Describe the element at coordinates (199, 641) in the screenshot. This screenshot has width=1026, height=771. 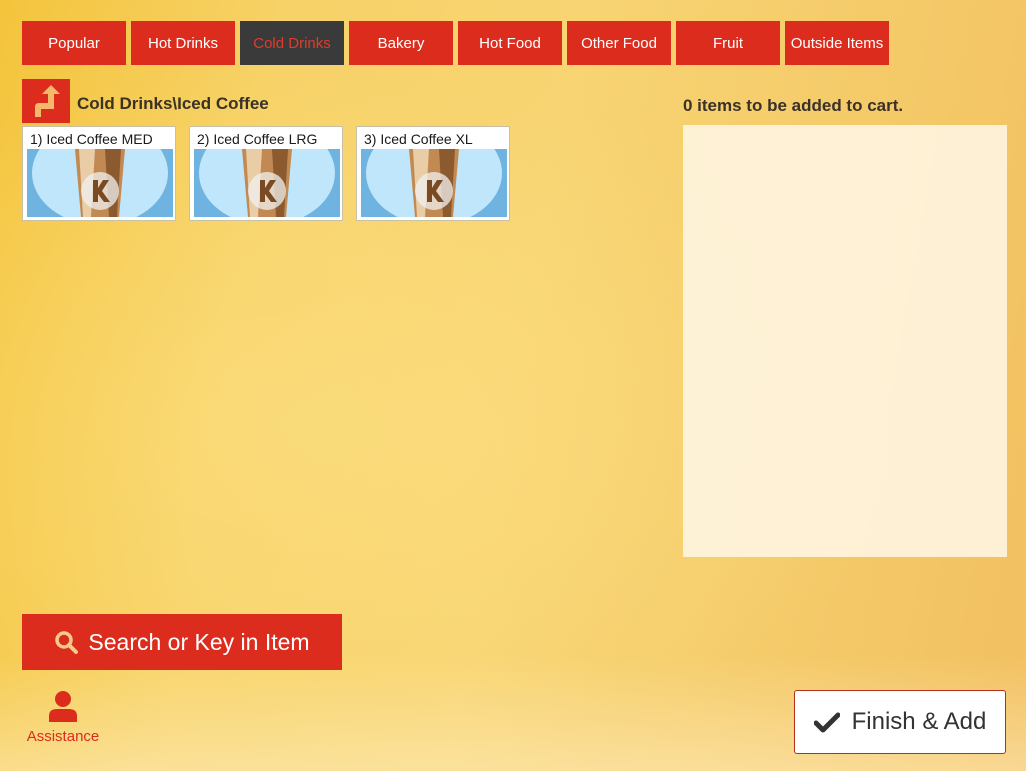
I see `search-button-label: Search or Key in Item` at that location.